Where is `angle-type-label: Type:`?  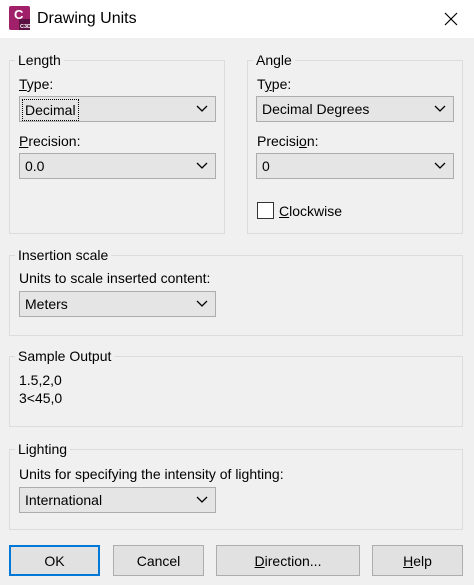 angle-type-label: Type: is located at coordinates (274, 84).